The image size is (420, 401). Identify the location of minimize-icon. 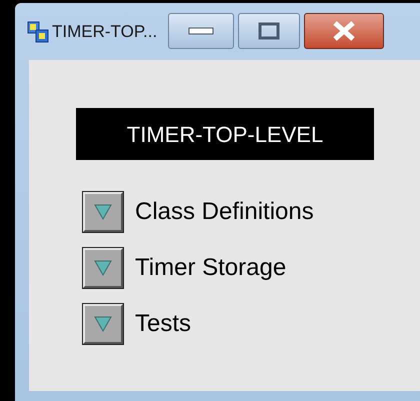
(201, 30).